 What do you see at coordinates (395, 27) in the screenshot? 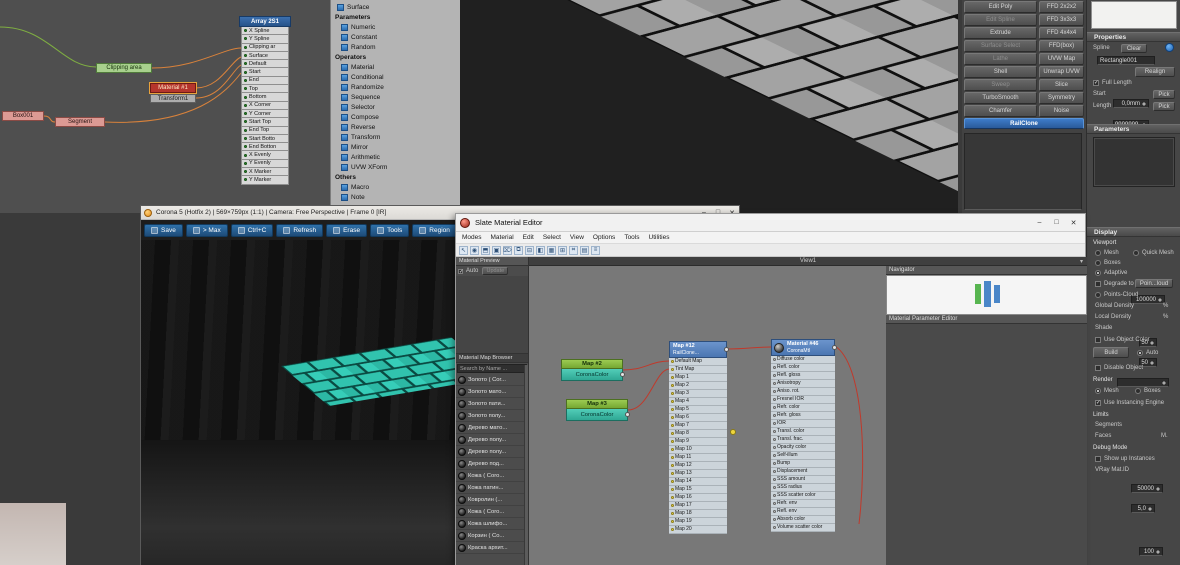
I see `palette-item: Numeric` at bounding box center [395, 27].